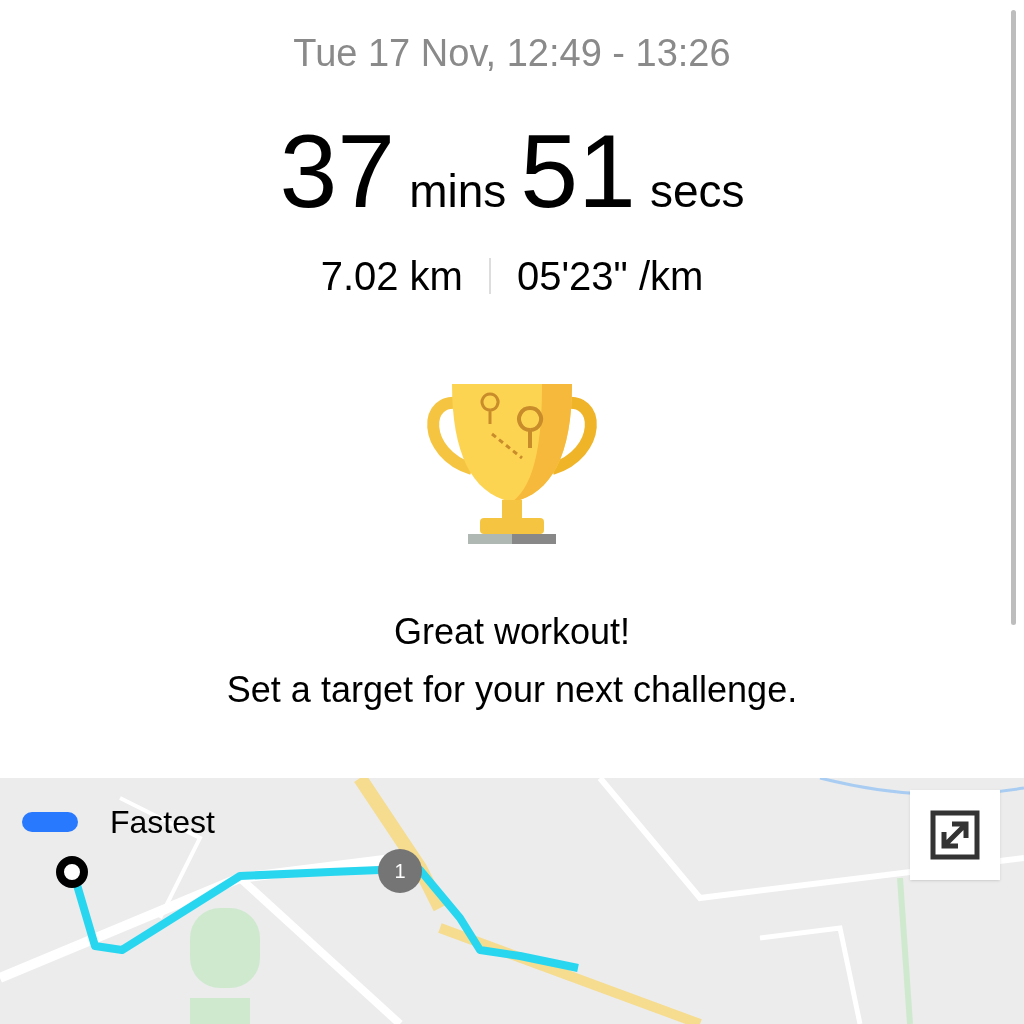  Describe the element at coordinates (1013, 317) in the screenshot. I see `scrollbar` at that location.